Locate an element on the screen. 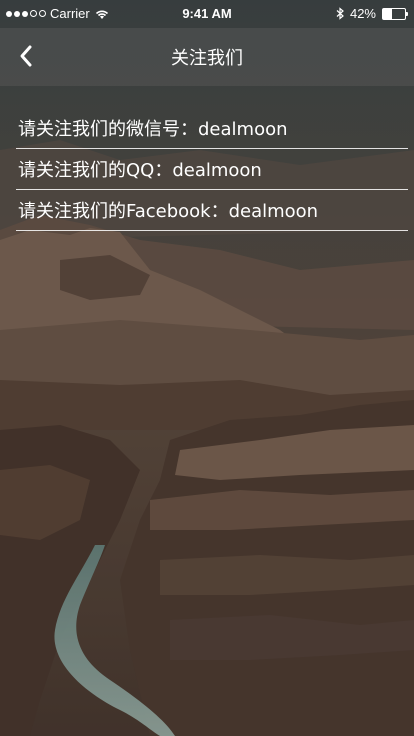 The image size is (414, 736). battery-level-fill is located at coordinates (388, 13).